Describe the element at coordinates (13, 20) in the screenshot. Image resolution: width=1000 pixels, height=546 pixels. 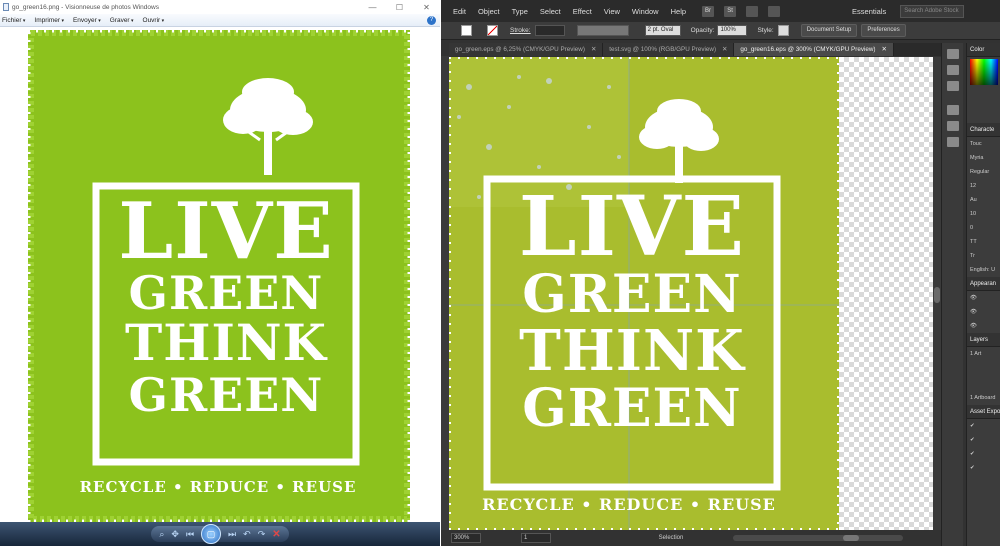
I see `menu-fichier: Fichier` at that location.